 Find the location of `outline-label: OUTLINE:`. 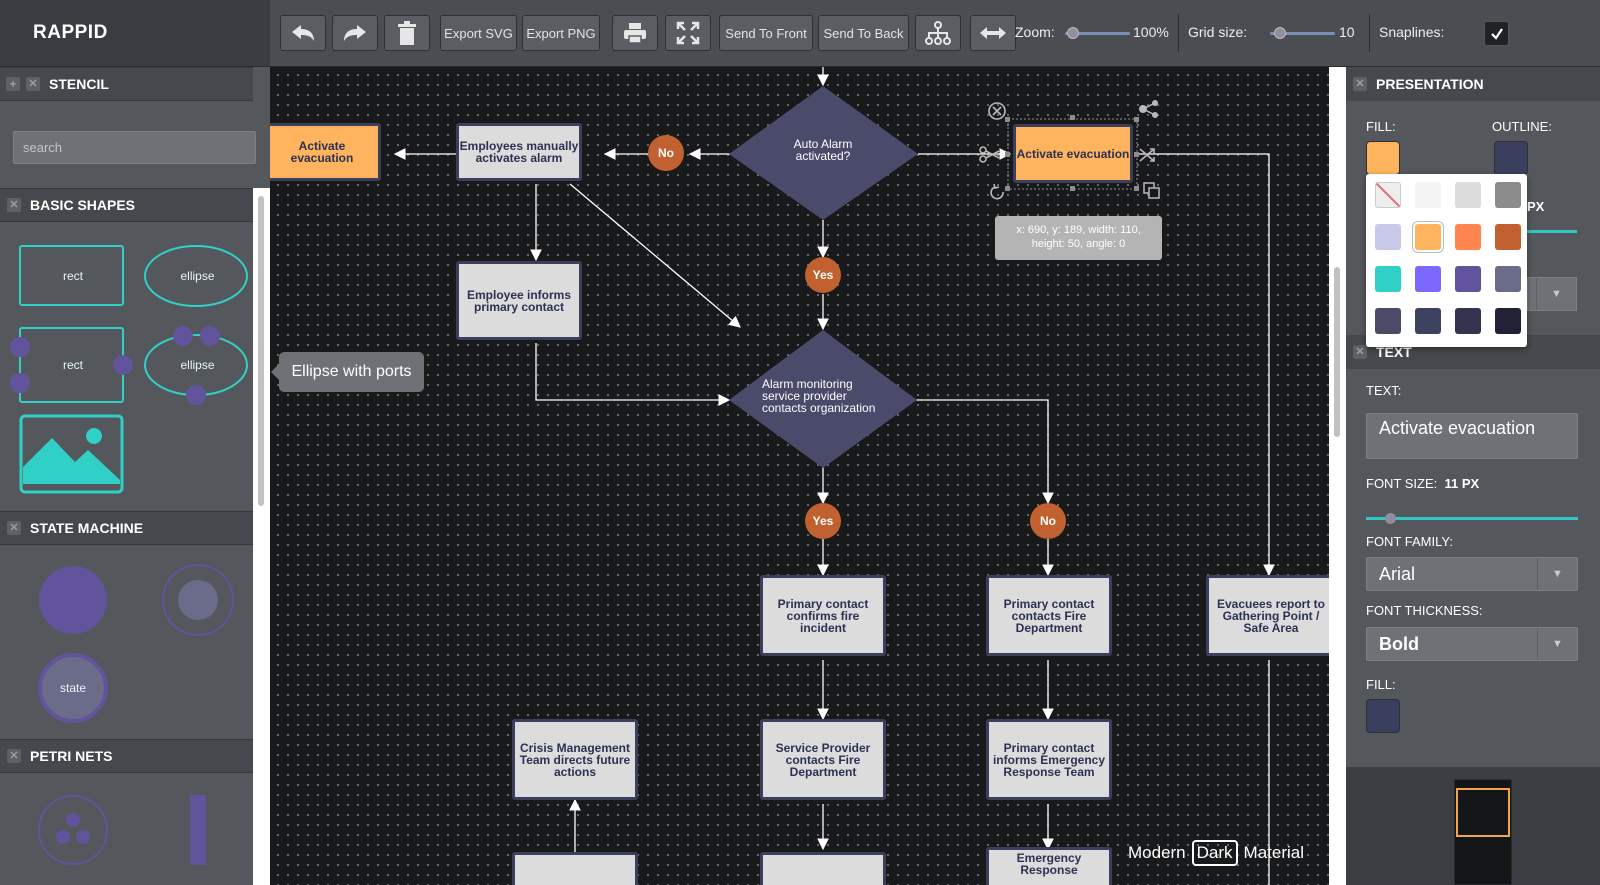

outline-label: OUTLINE: is located at coordinates (1522, 126).